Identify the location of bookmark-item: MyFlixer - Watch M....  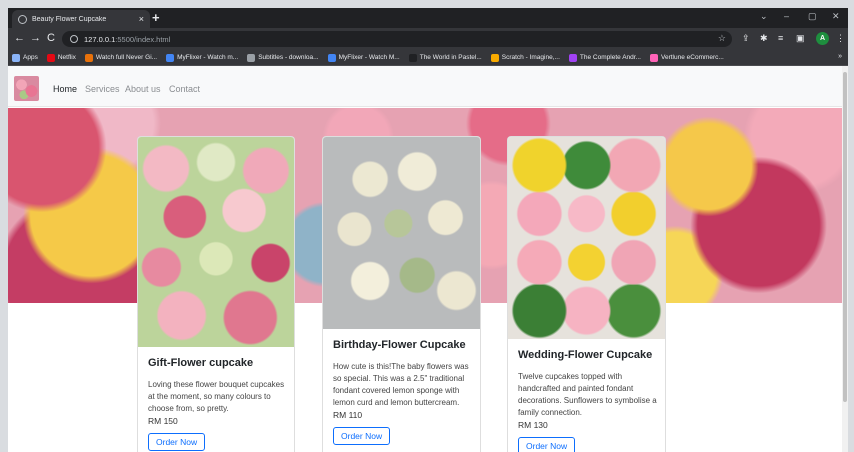
(363, 57).